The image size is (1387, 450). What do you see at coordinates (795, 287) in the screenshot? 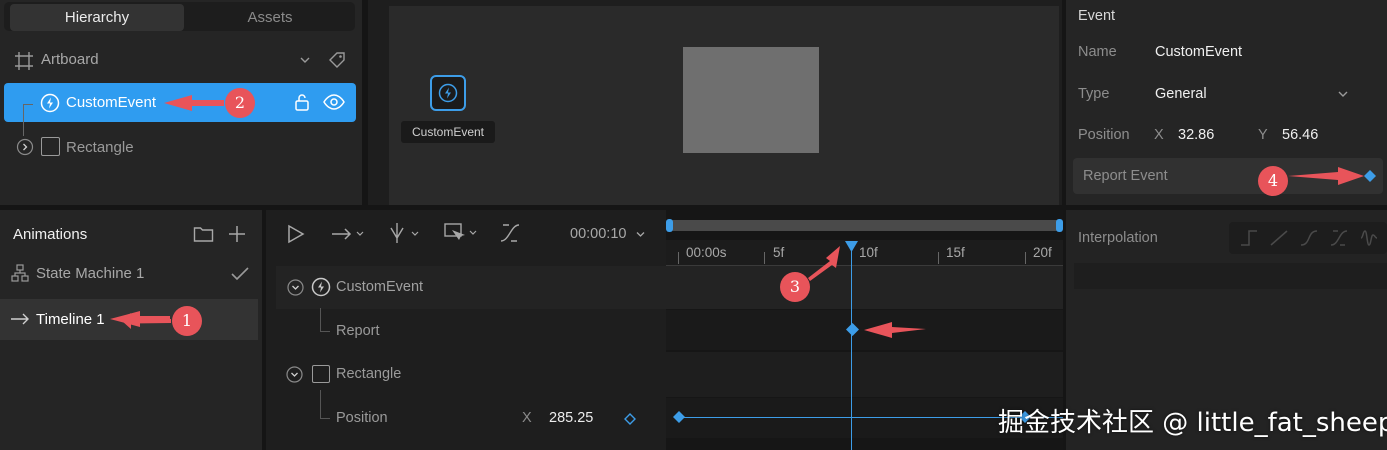
I see `annotation-badge: 3` at bounding box center [795, 287].